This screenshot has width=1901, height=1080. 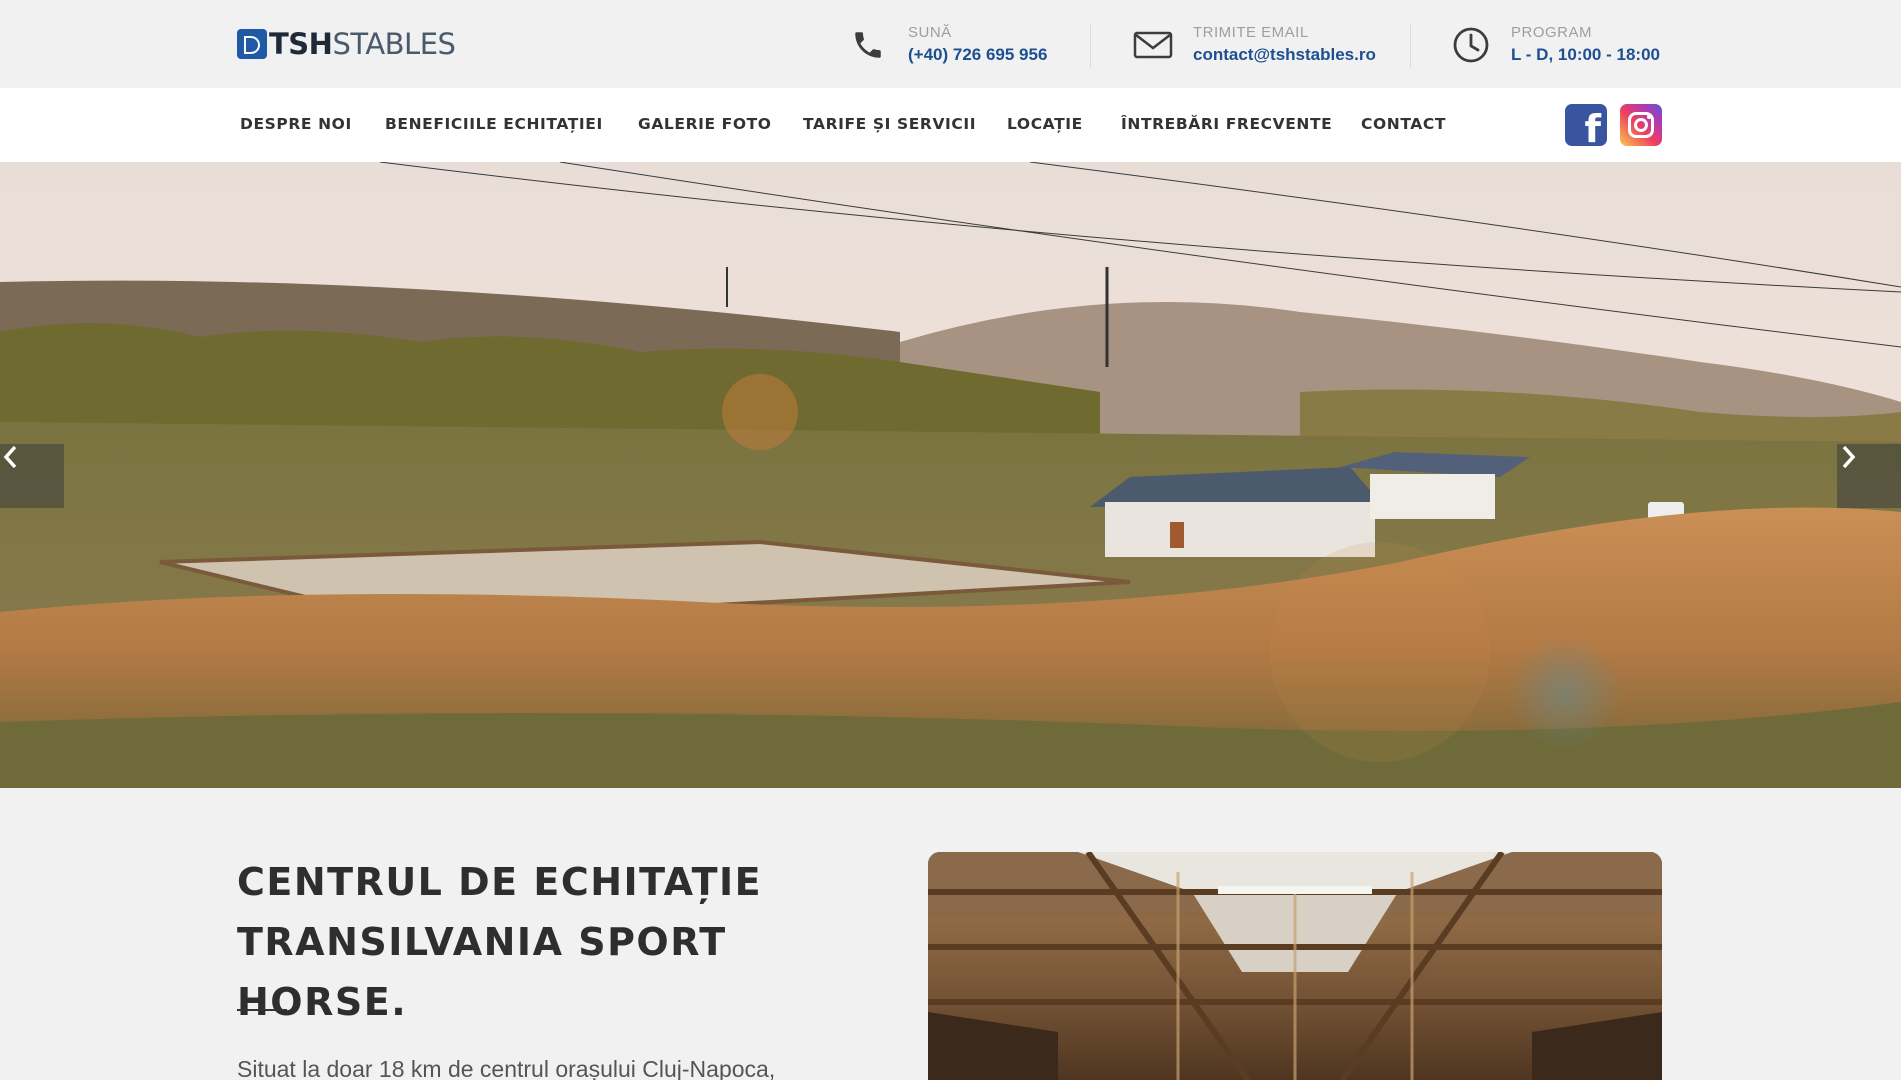 What do you see at coordinates (1849, 457) in the screenshot?
I see `chevron-right-icon` at bounding box center [1849, 457].